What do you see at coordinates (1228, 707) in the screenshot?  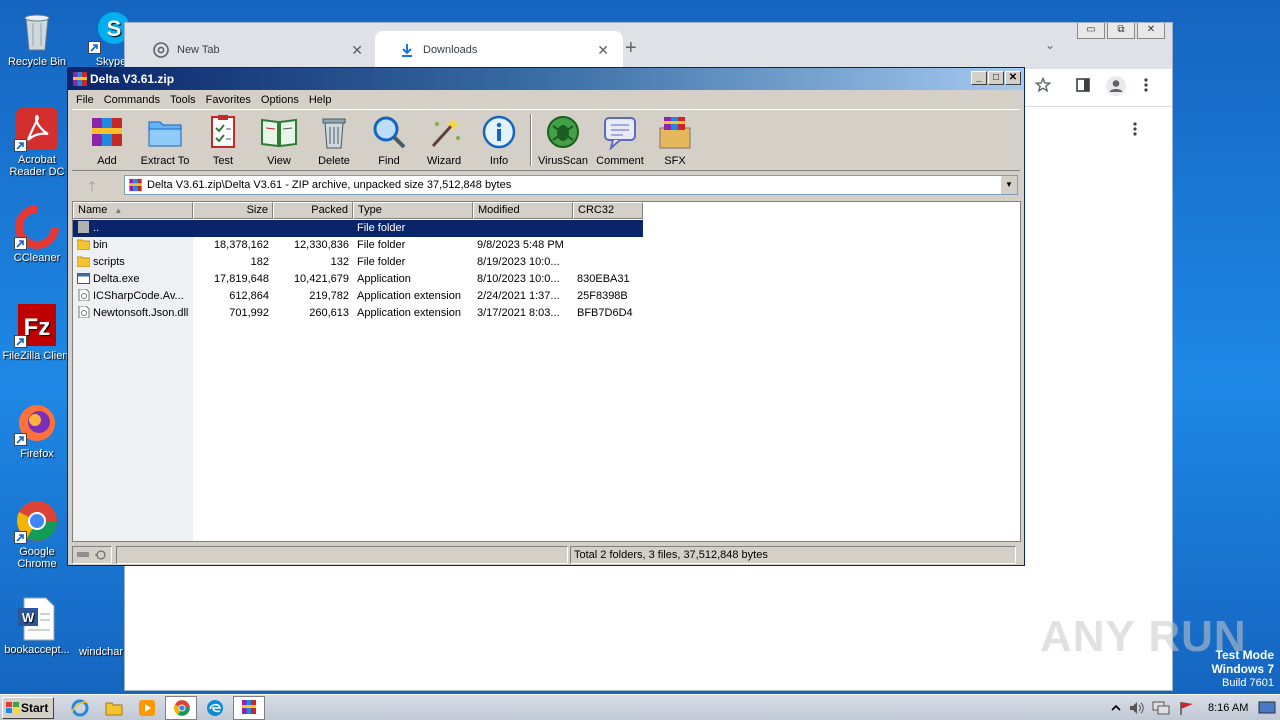 I see `clock: 8:16 AM` at bounding box center [1228, 707].